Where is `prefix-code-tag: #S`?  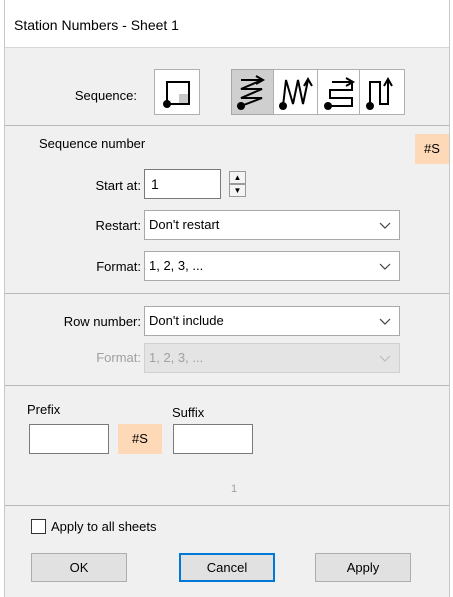 prefix-code-tag: #S is located at coordinates (140, 439).